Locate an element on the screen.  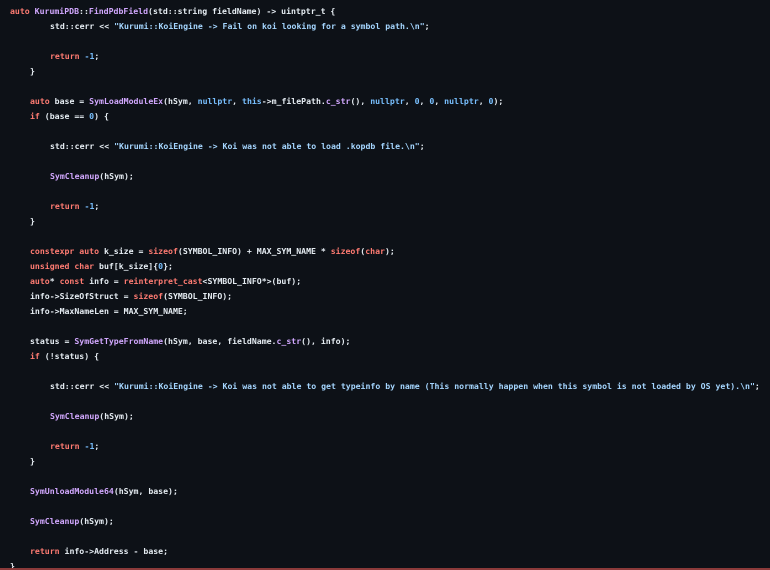
code-token: SymLoadModuleEx is located at coordinates (126, 101).